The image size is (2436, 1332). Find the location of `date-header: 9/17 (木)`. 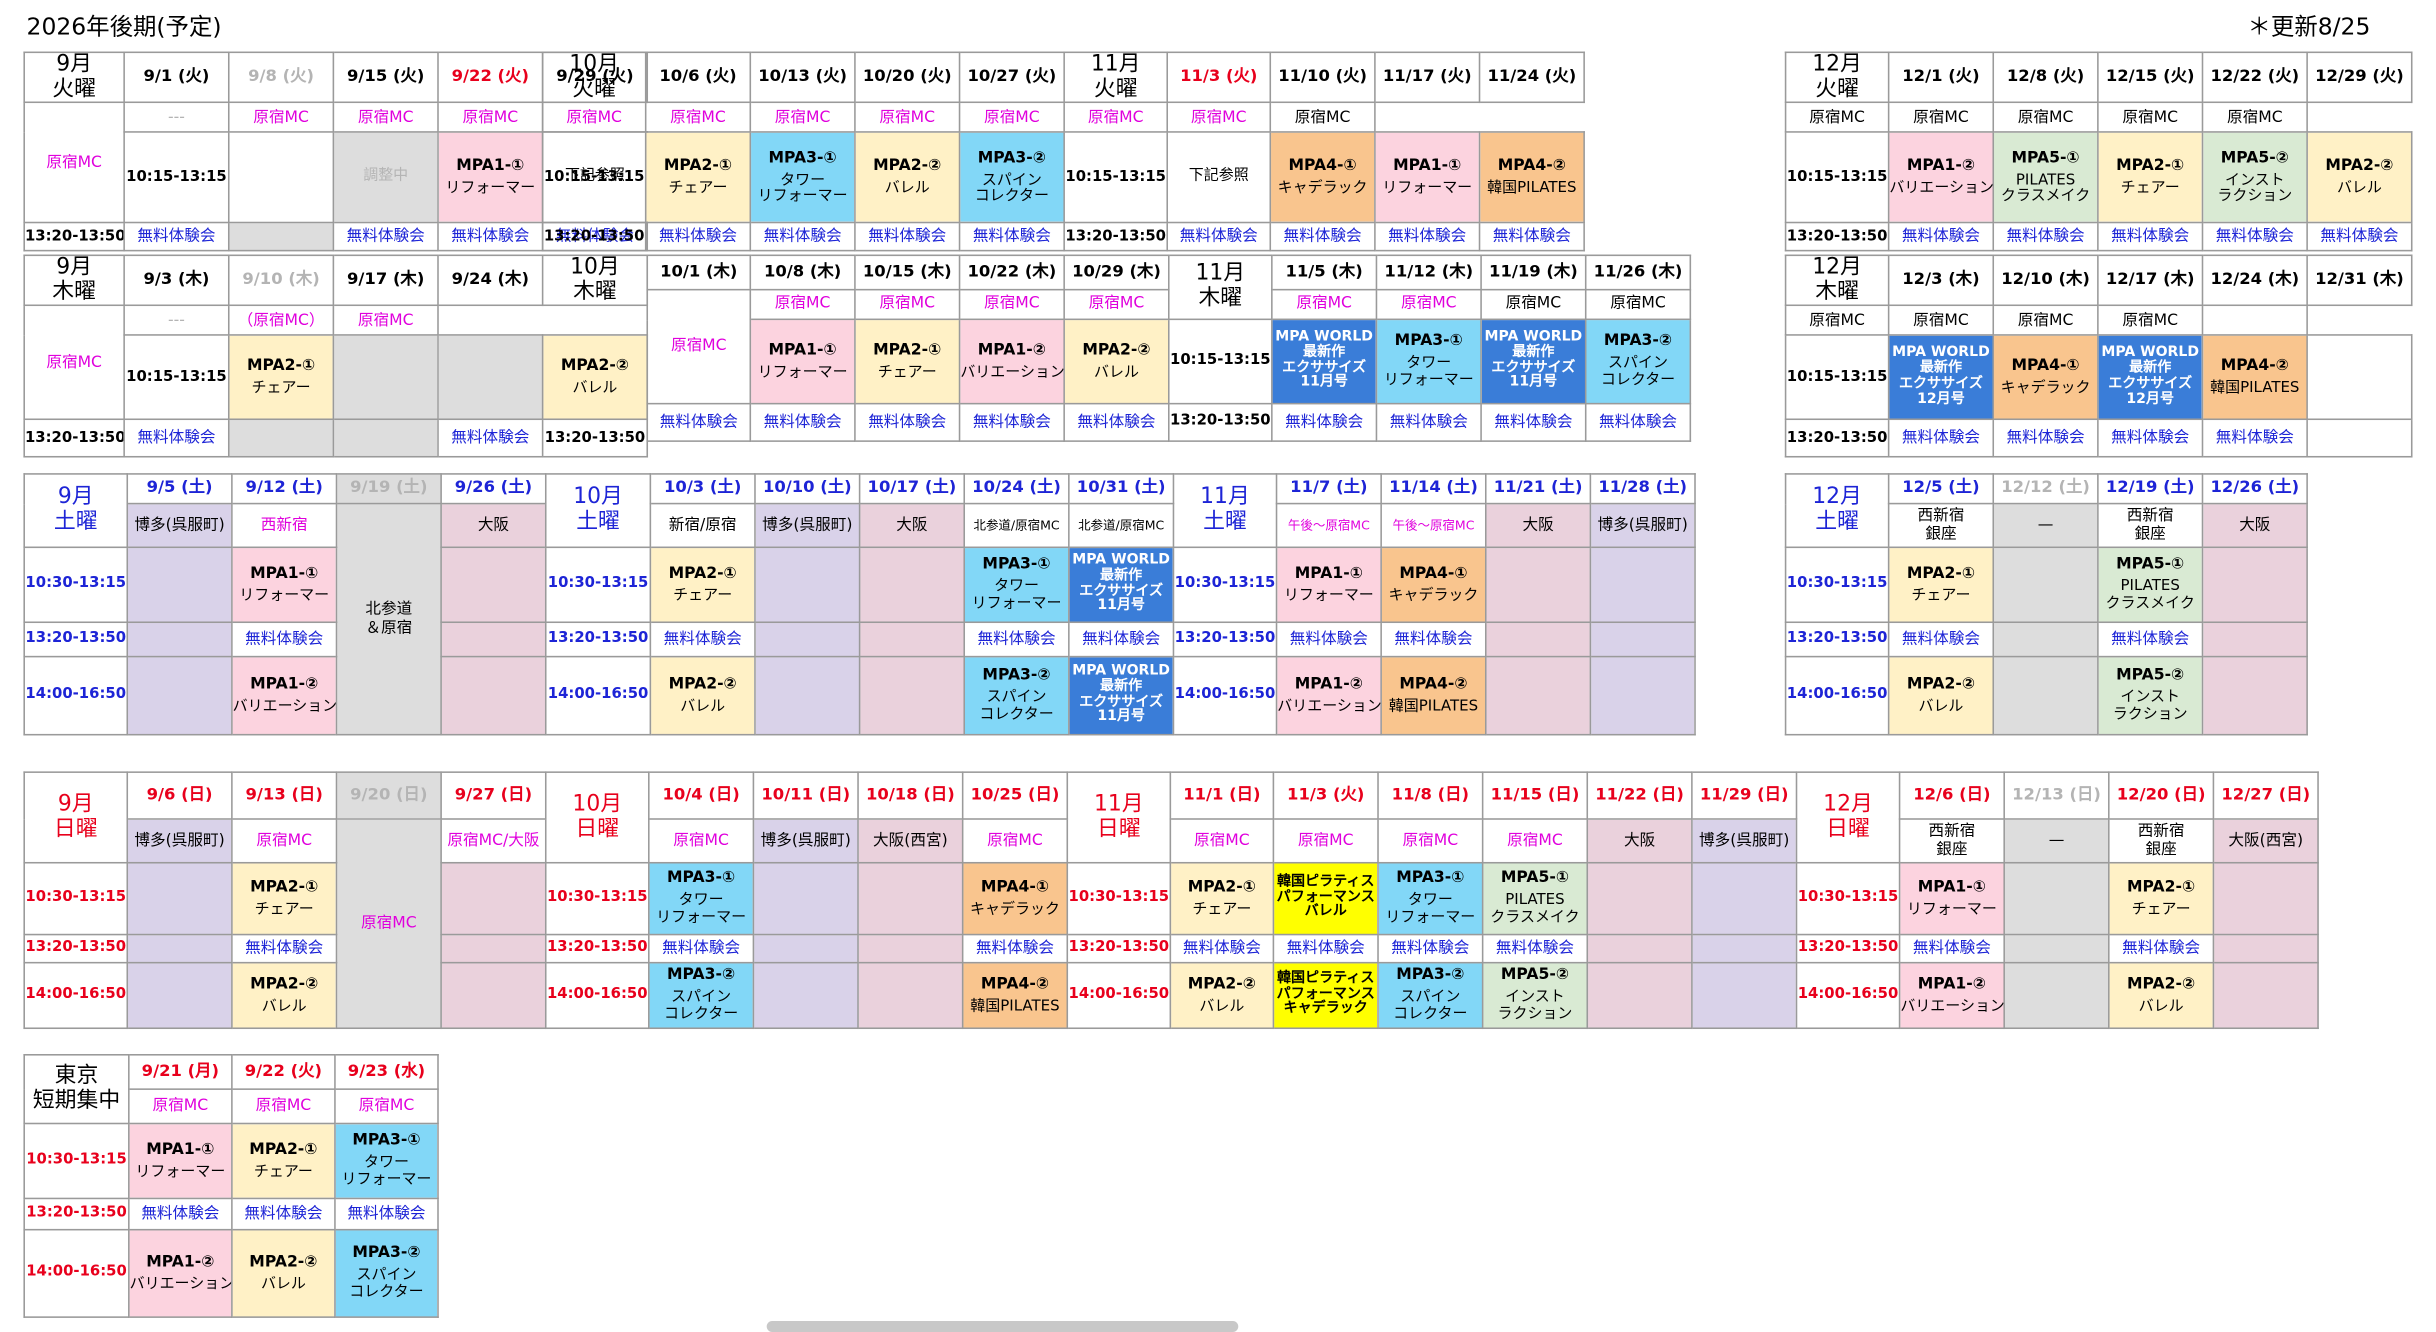

date-header: 9/17 (木) is located at coordinates (385, 280).